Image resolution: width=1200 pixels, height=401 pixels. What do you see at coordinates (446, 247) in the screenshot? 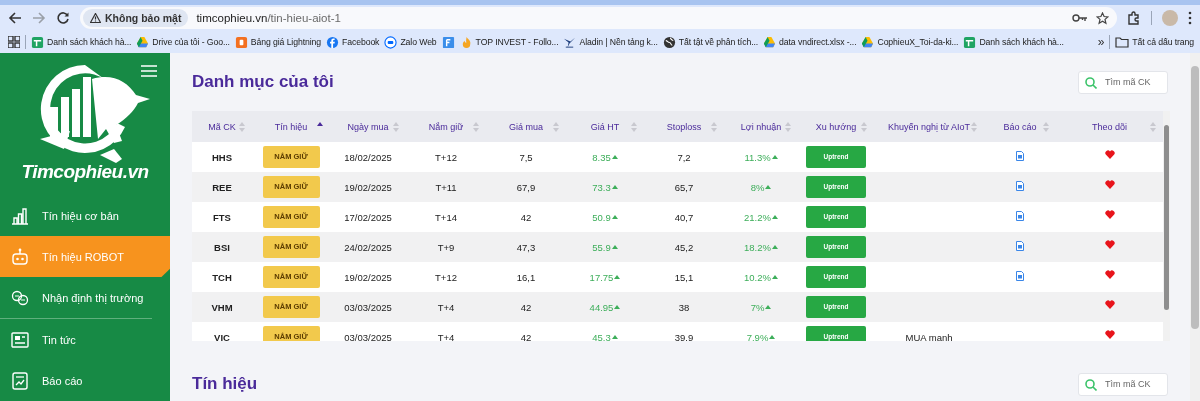
I see `table-cell: T+9` at bounding box center [446, 247].